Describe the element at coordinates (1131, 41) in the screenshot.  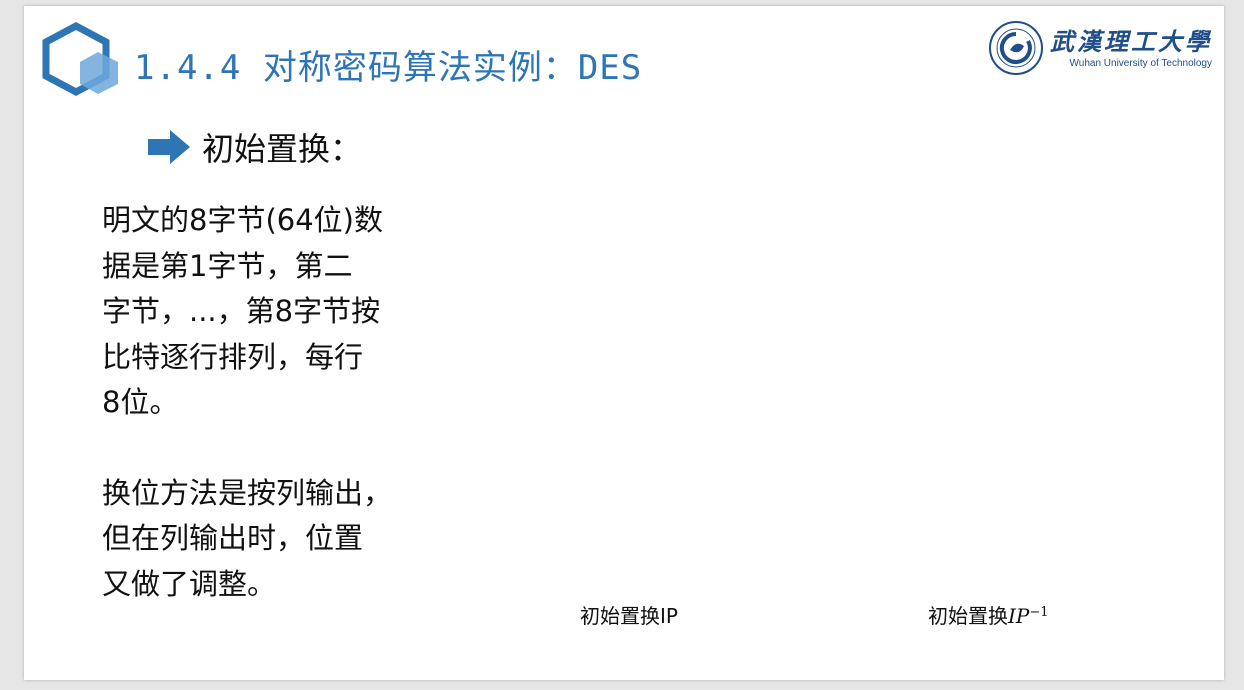
I see `university-name-cn: 武漢理工大學` at that location.